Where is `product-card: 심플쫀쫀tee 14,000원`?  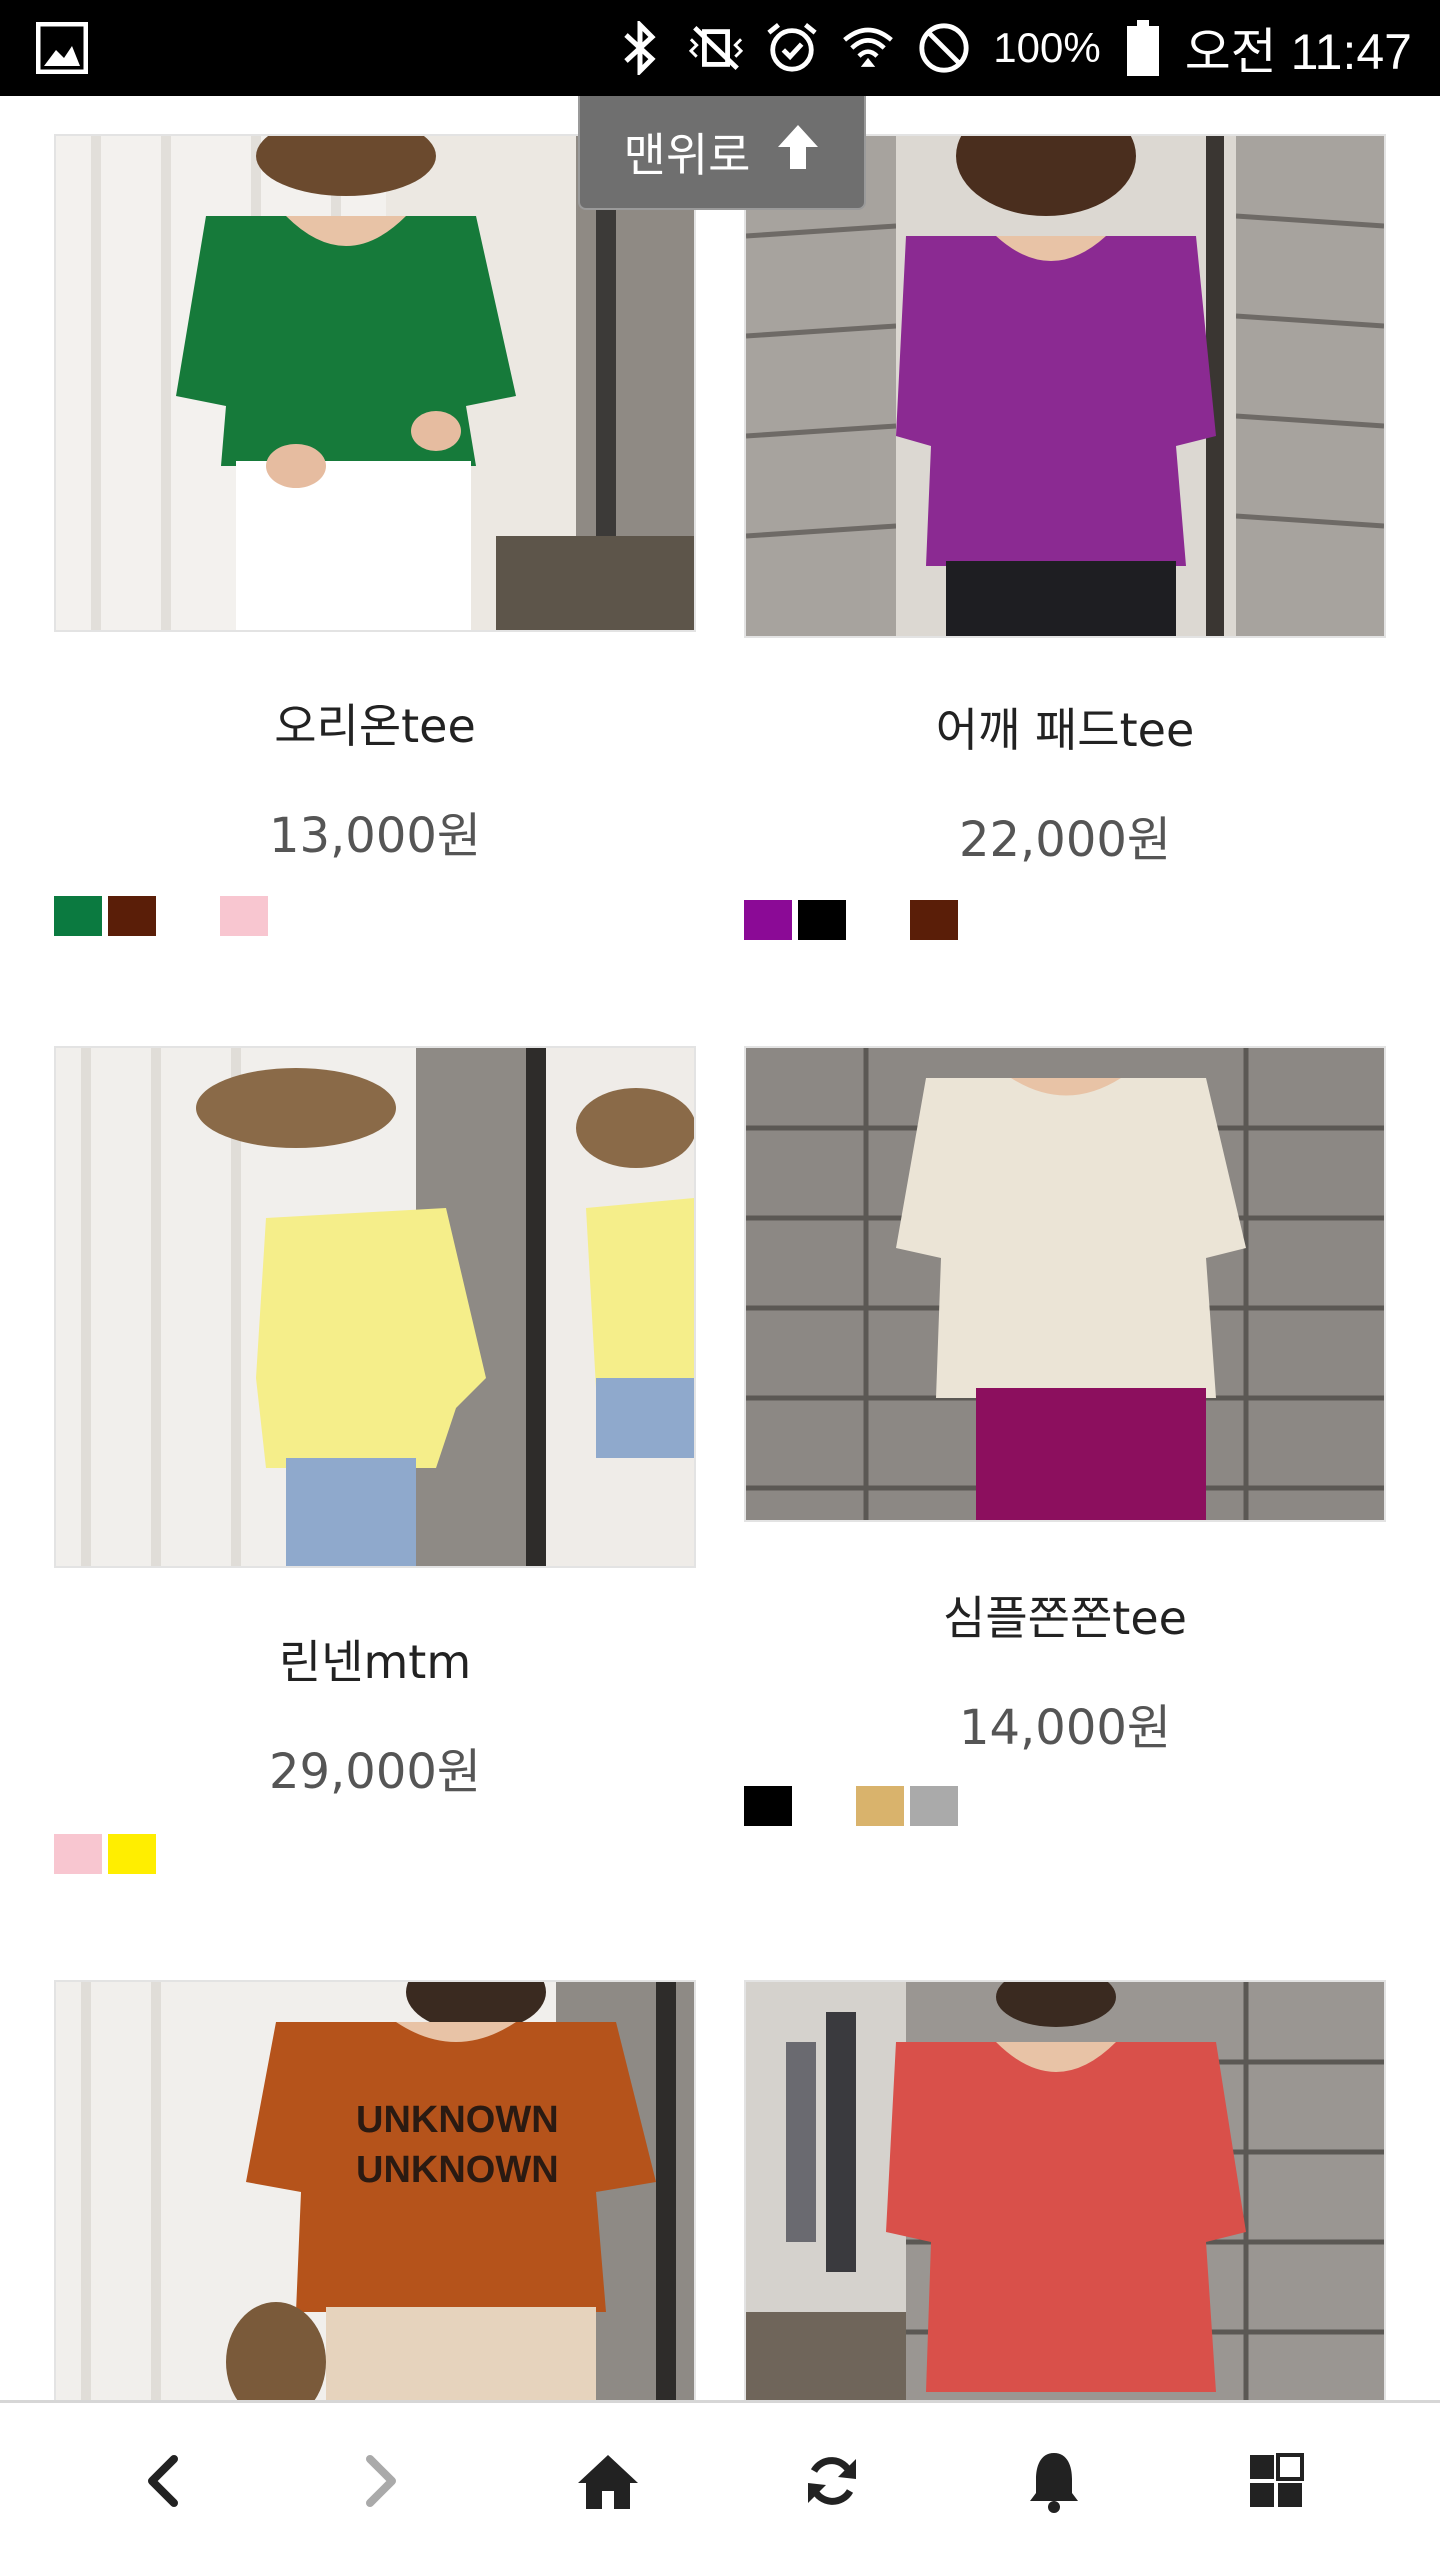 product-card: 심플쫀쫀tee 14,000원 is located at coordinates (1065, 1446).